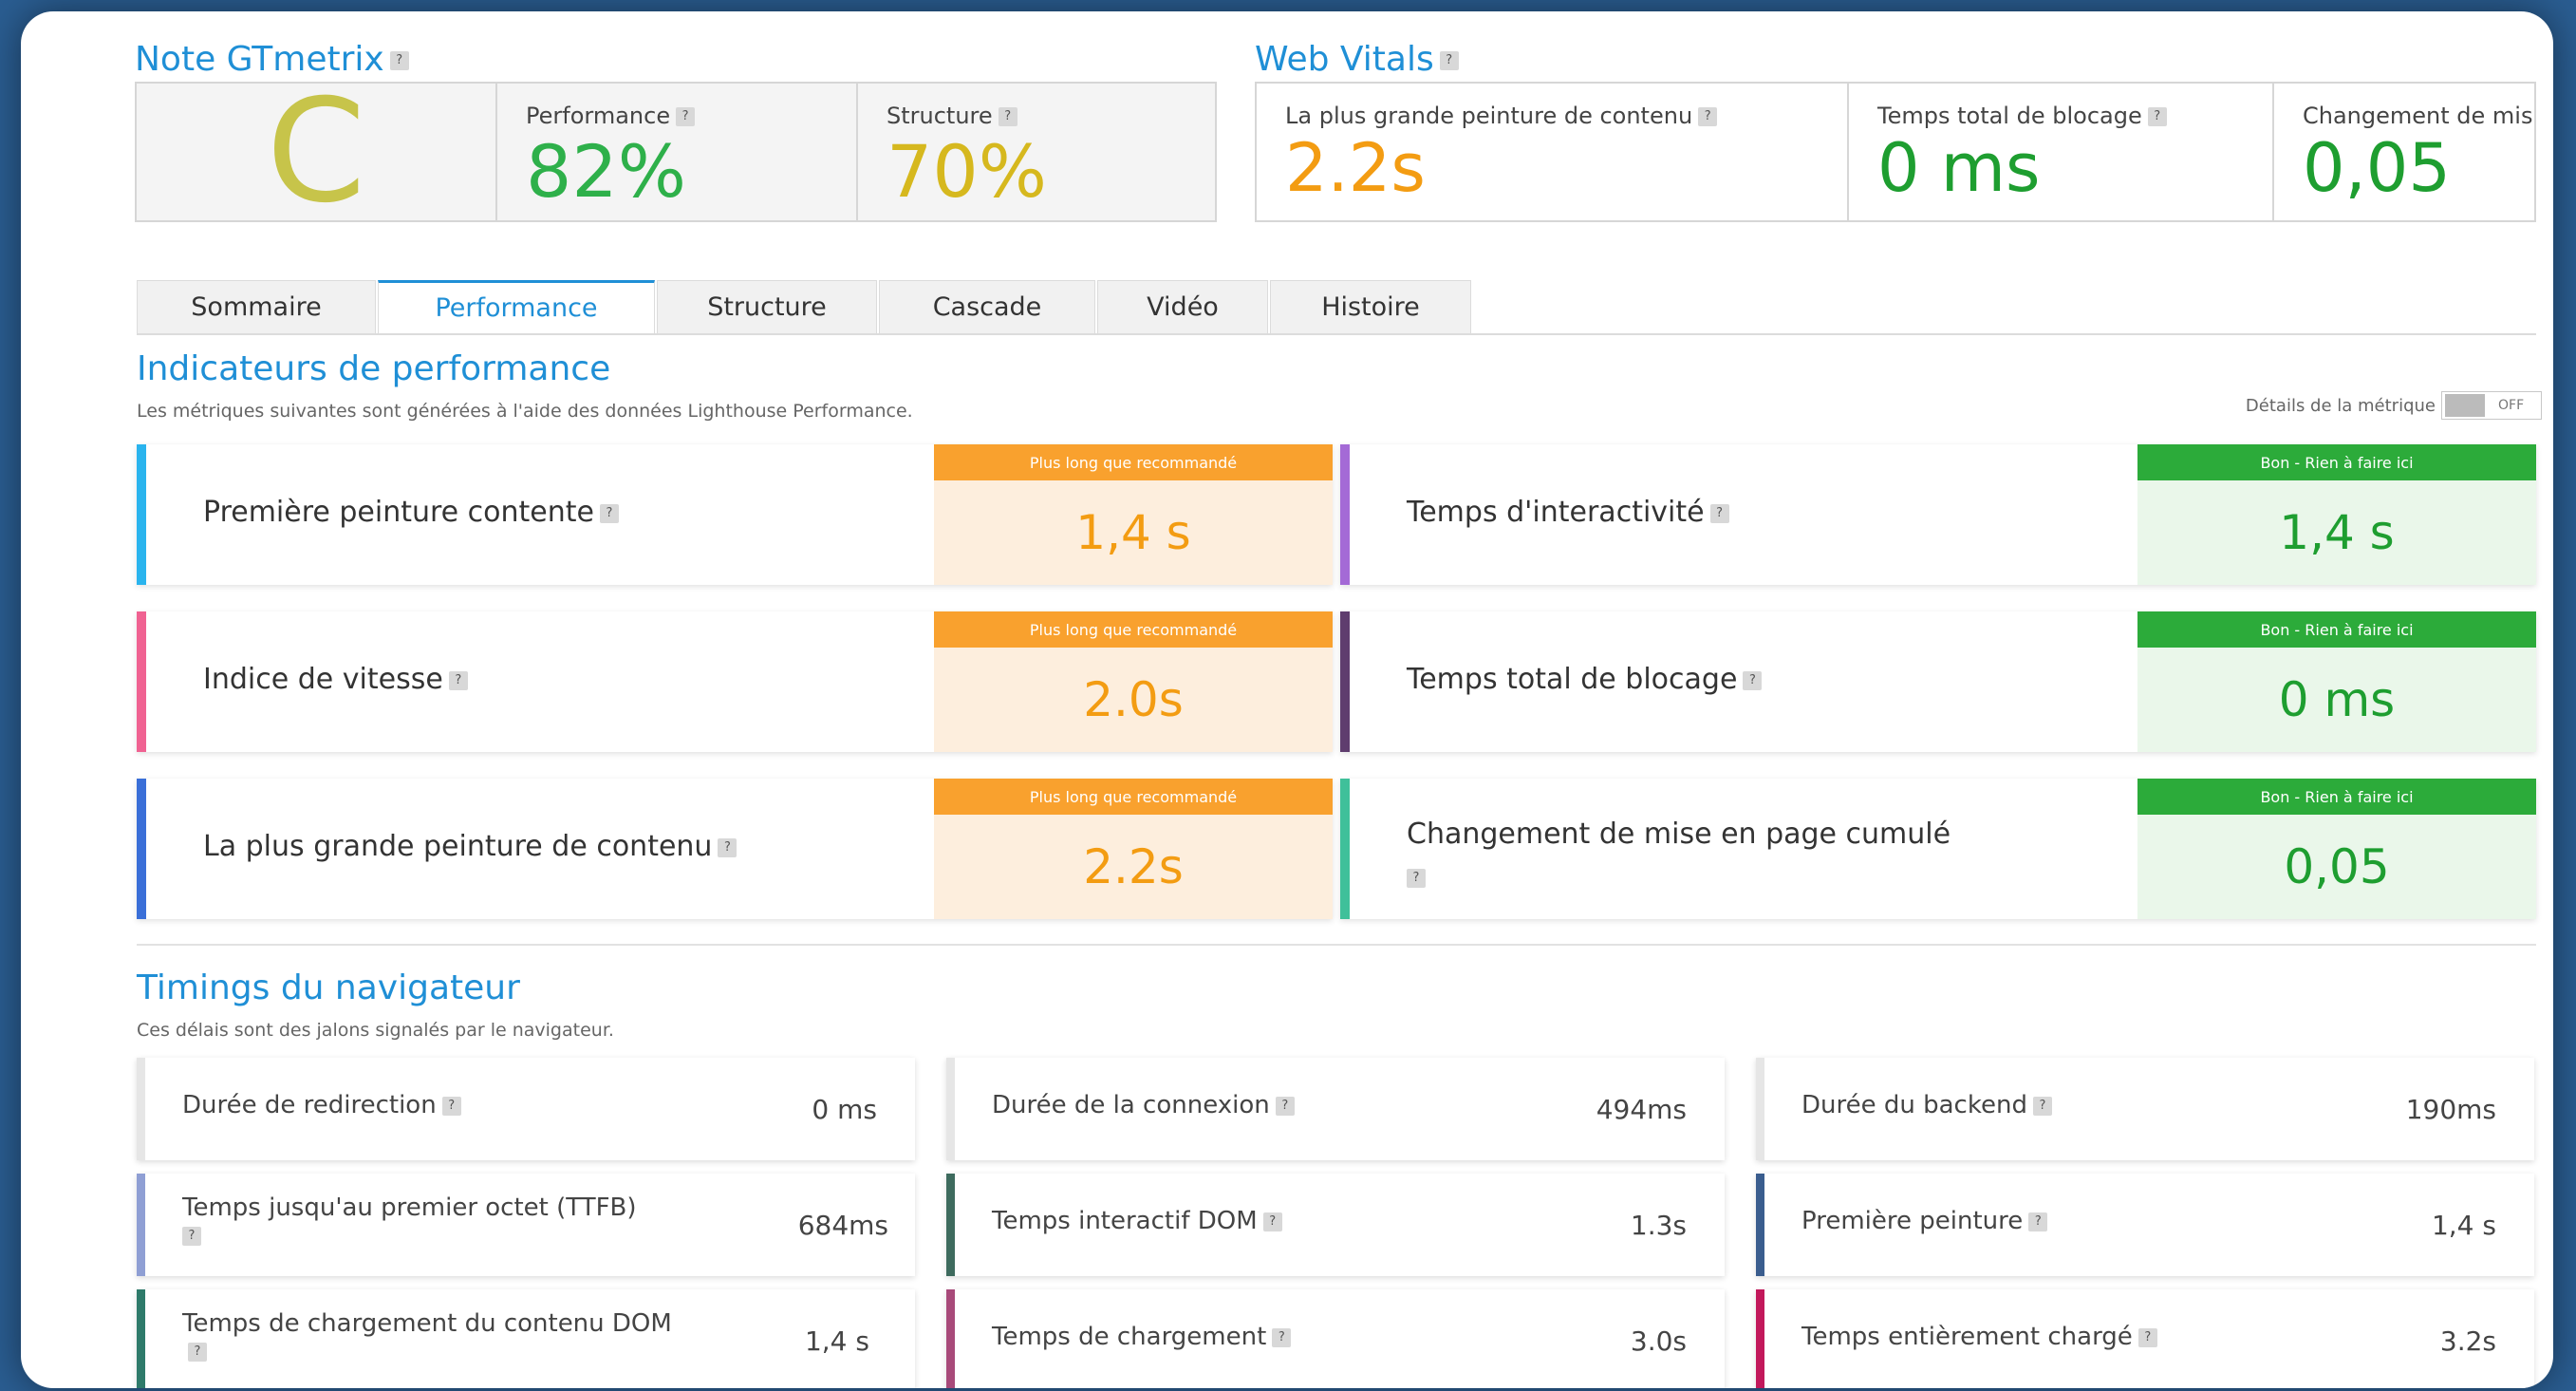 The image size is (2576, 1391). I want to click on timing-label-text: Temps interactif DOM, so click(1125, 1221).